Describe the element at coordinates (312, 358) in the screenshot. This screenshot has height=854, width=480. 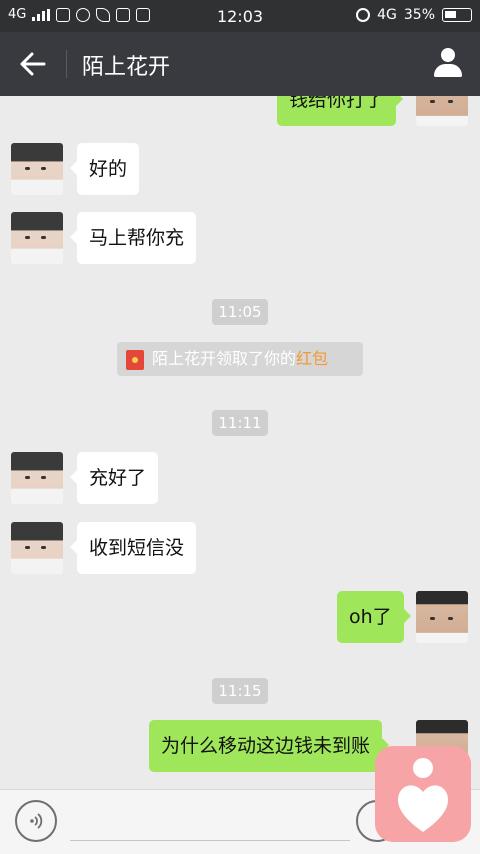
I see `red-packet-link: 红包` at that location.